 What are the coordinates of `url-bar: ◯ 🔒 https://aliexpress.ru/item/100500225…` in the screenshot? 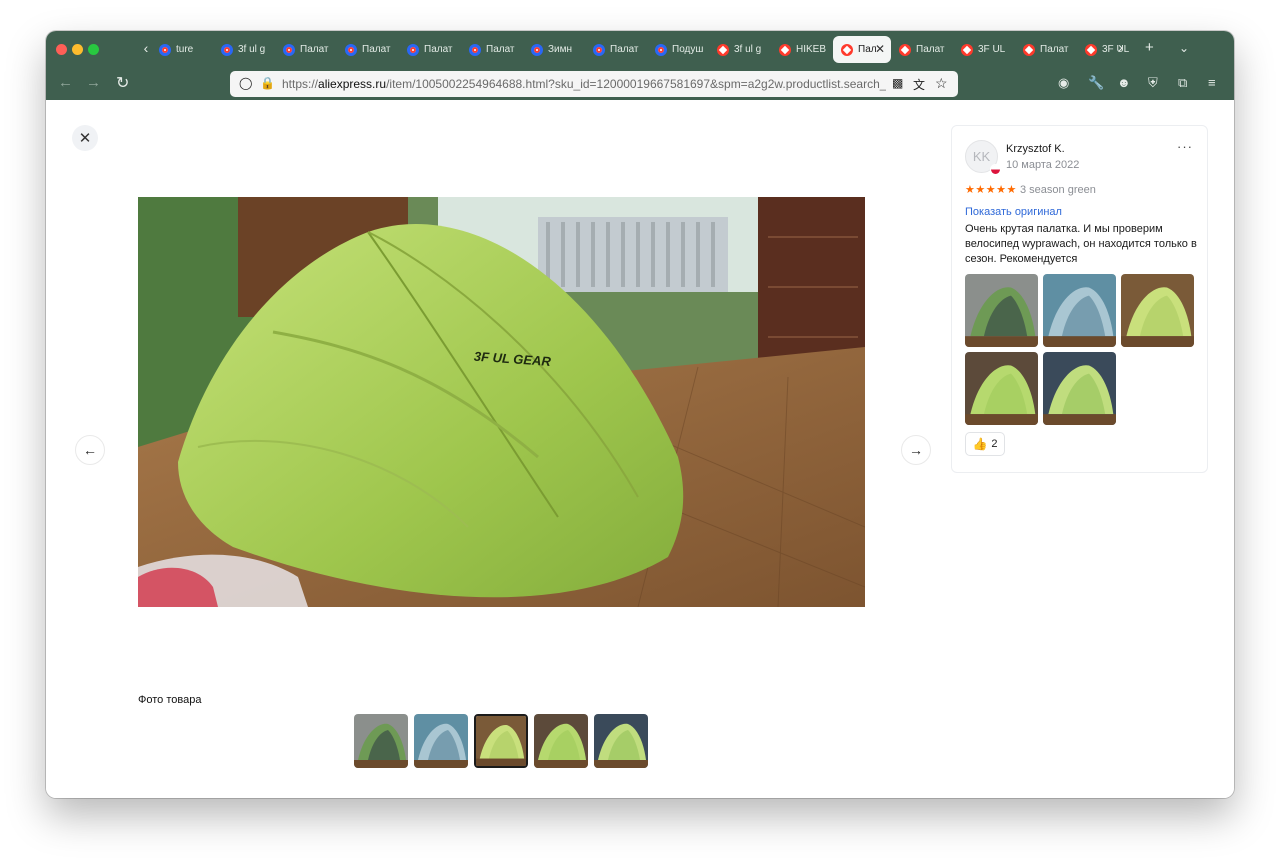 It's located at (594, 84).